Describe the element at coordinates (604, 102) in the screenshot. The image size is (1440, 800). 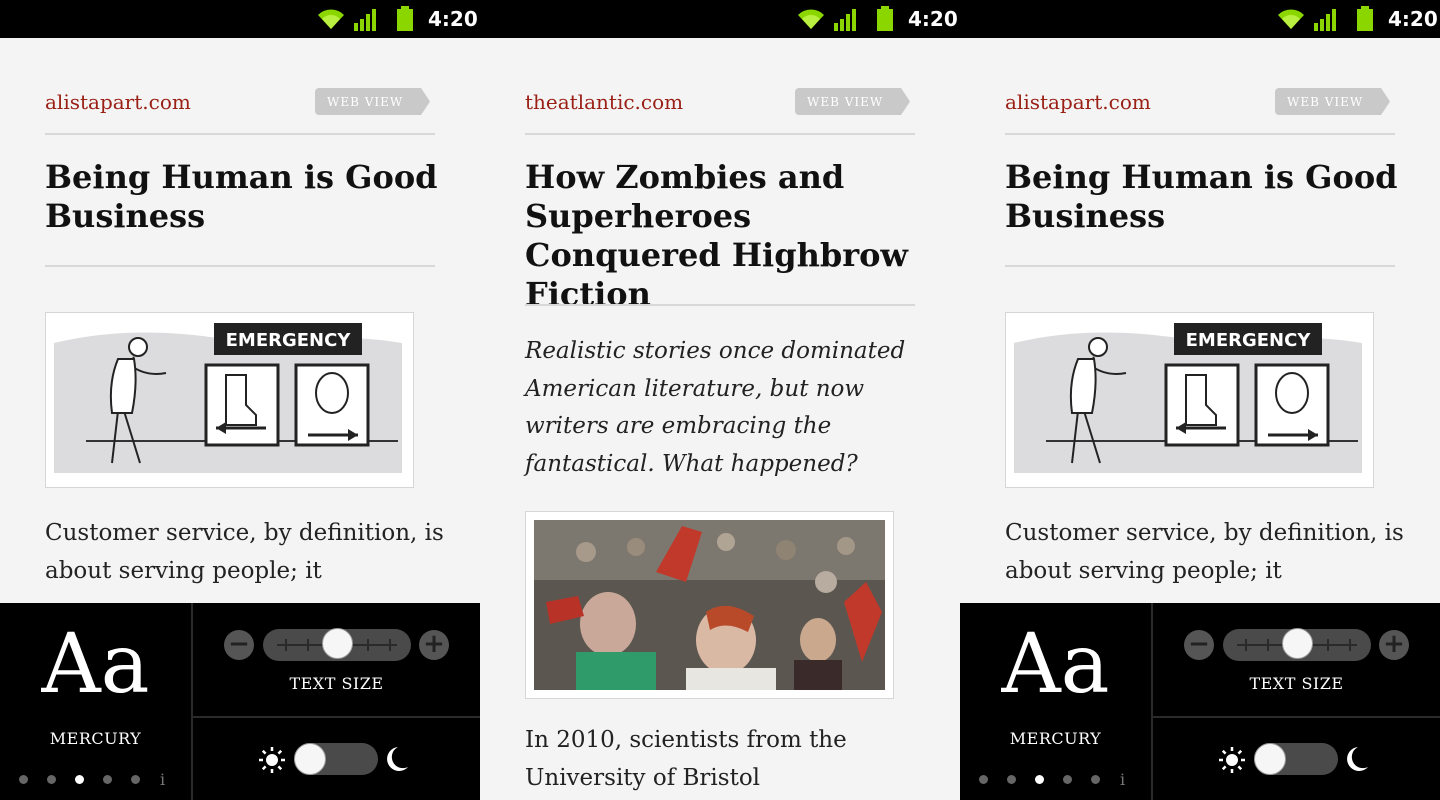
I see `source-domain-link: theatlantic.com` at that location.